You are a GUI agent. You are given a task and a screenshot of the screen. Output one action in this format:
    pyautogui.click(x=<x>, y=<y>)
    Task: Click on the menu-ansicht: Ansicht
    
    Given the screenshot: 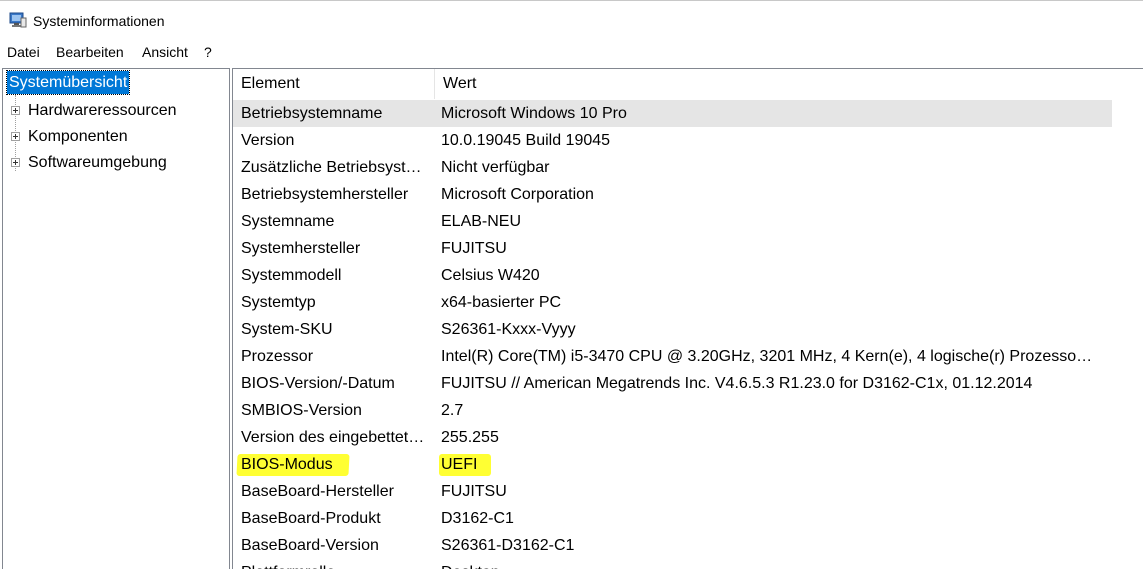 What is the action you would take?
    pyautogui.click(x=165, y=52)
    